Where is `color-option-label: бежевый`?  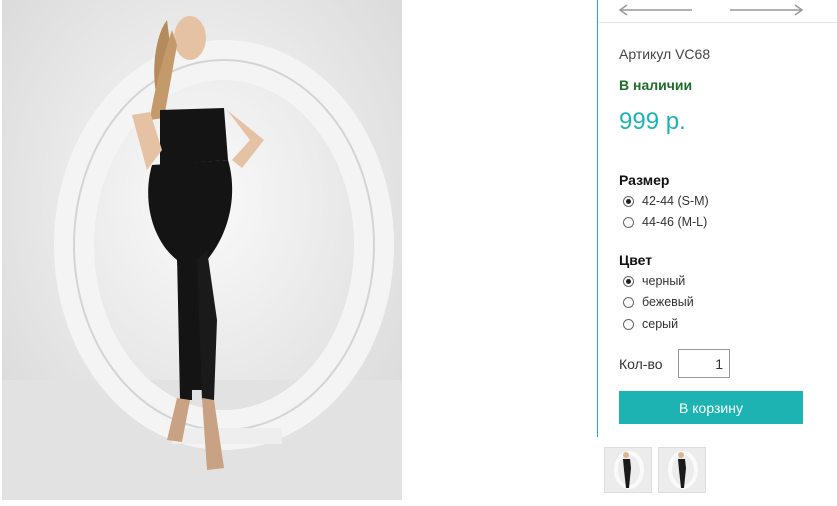 color-option-label: бежевый is located at coordinates (668, 302).